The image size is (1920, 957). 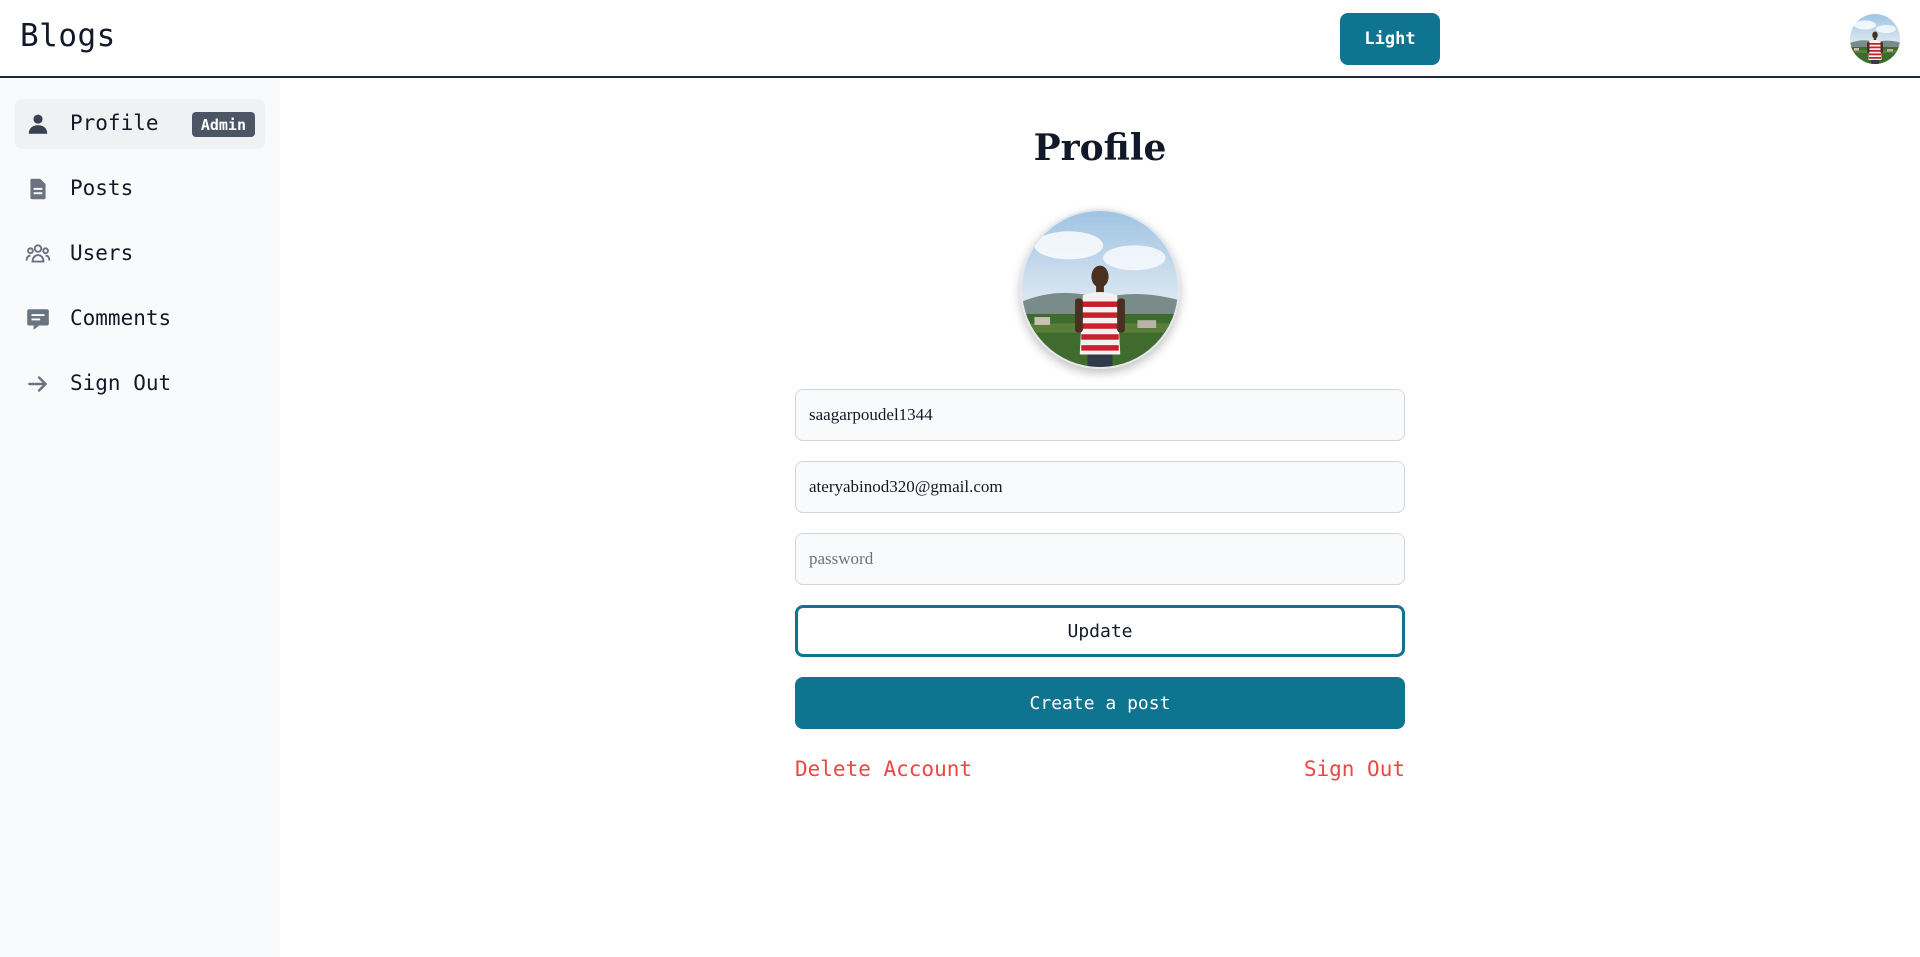 What do you see at coordinates (1100, 487) in the screenshot?
I see `email-field` at bounding box center [1100, 487].